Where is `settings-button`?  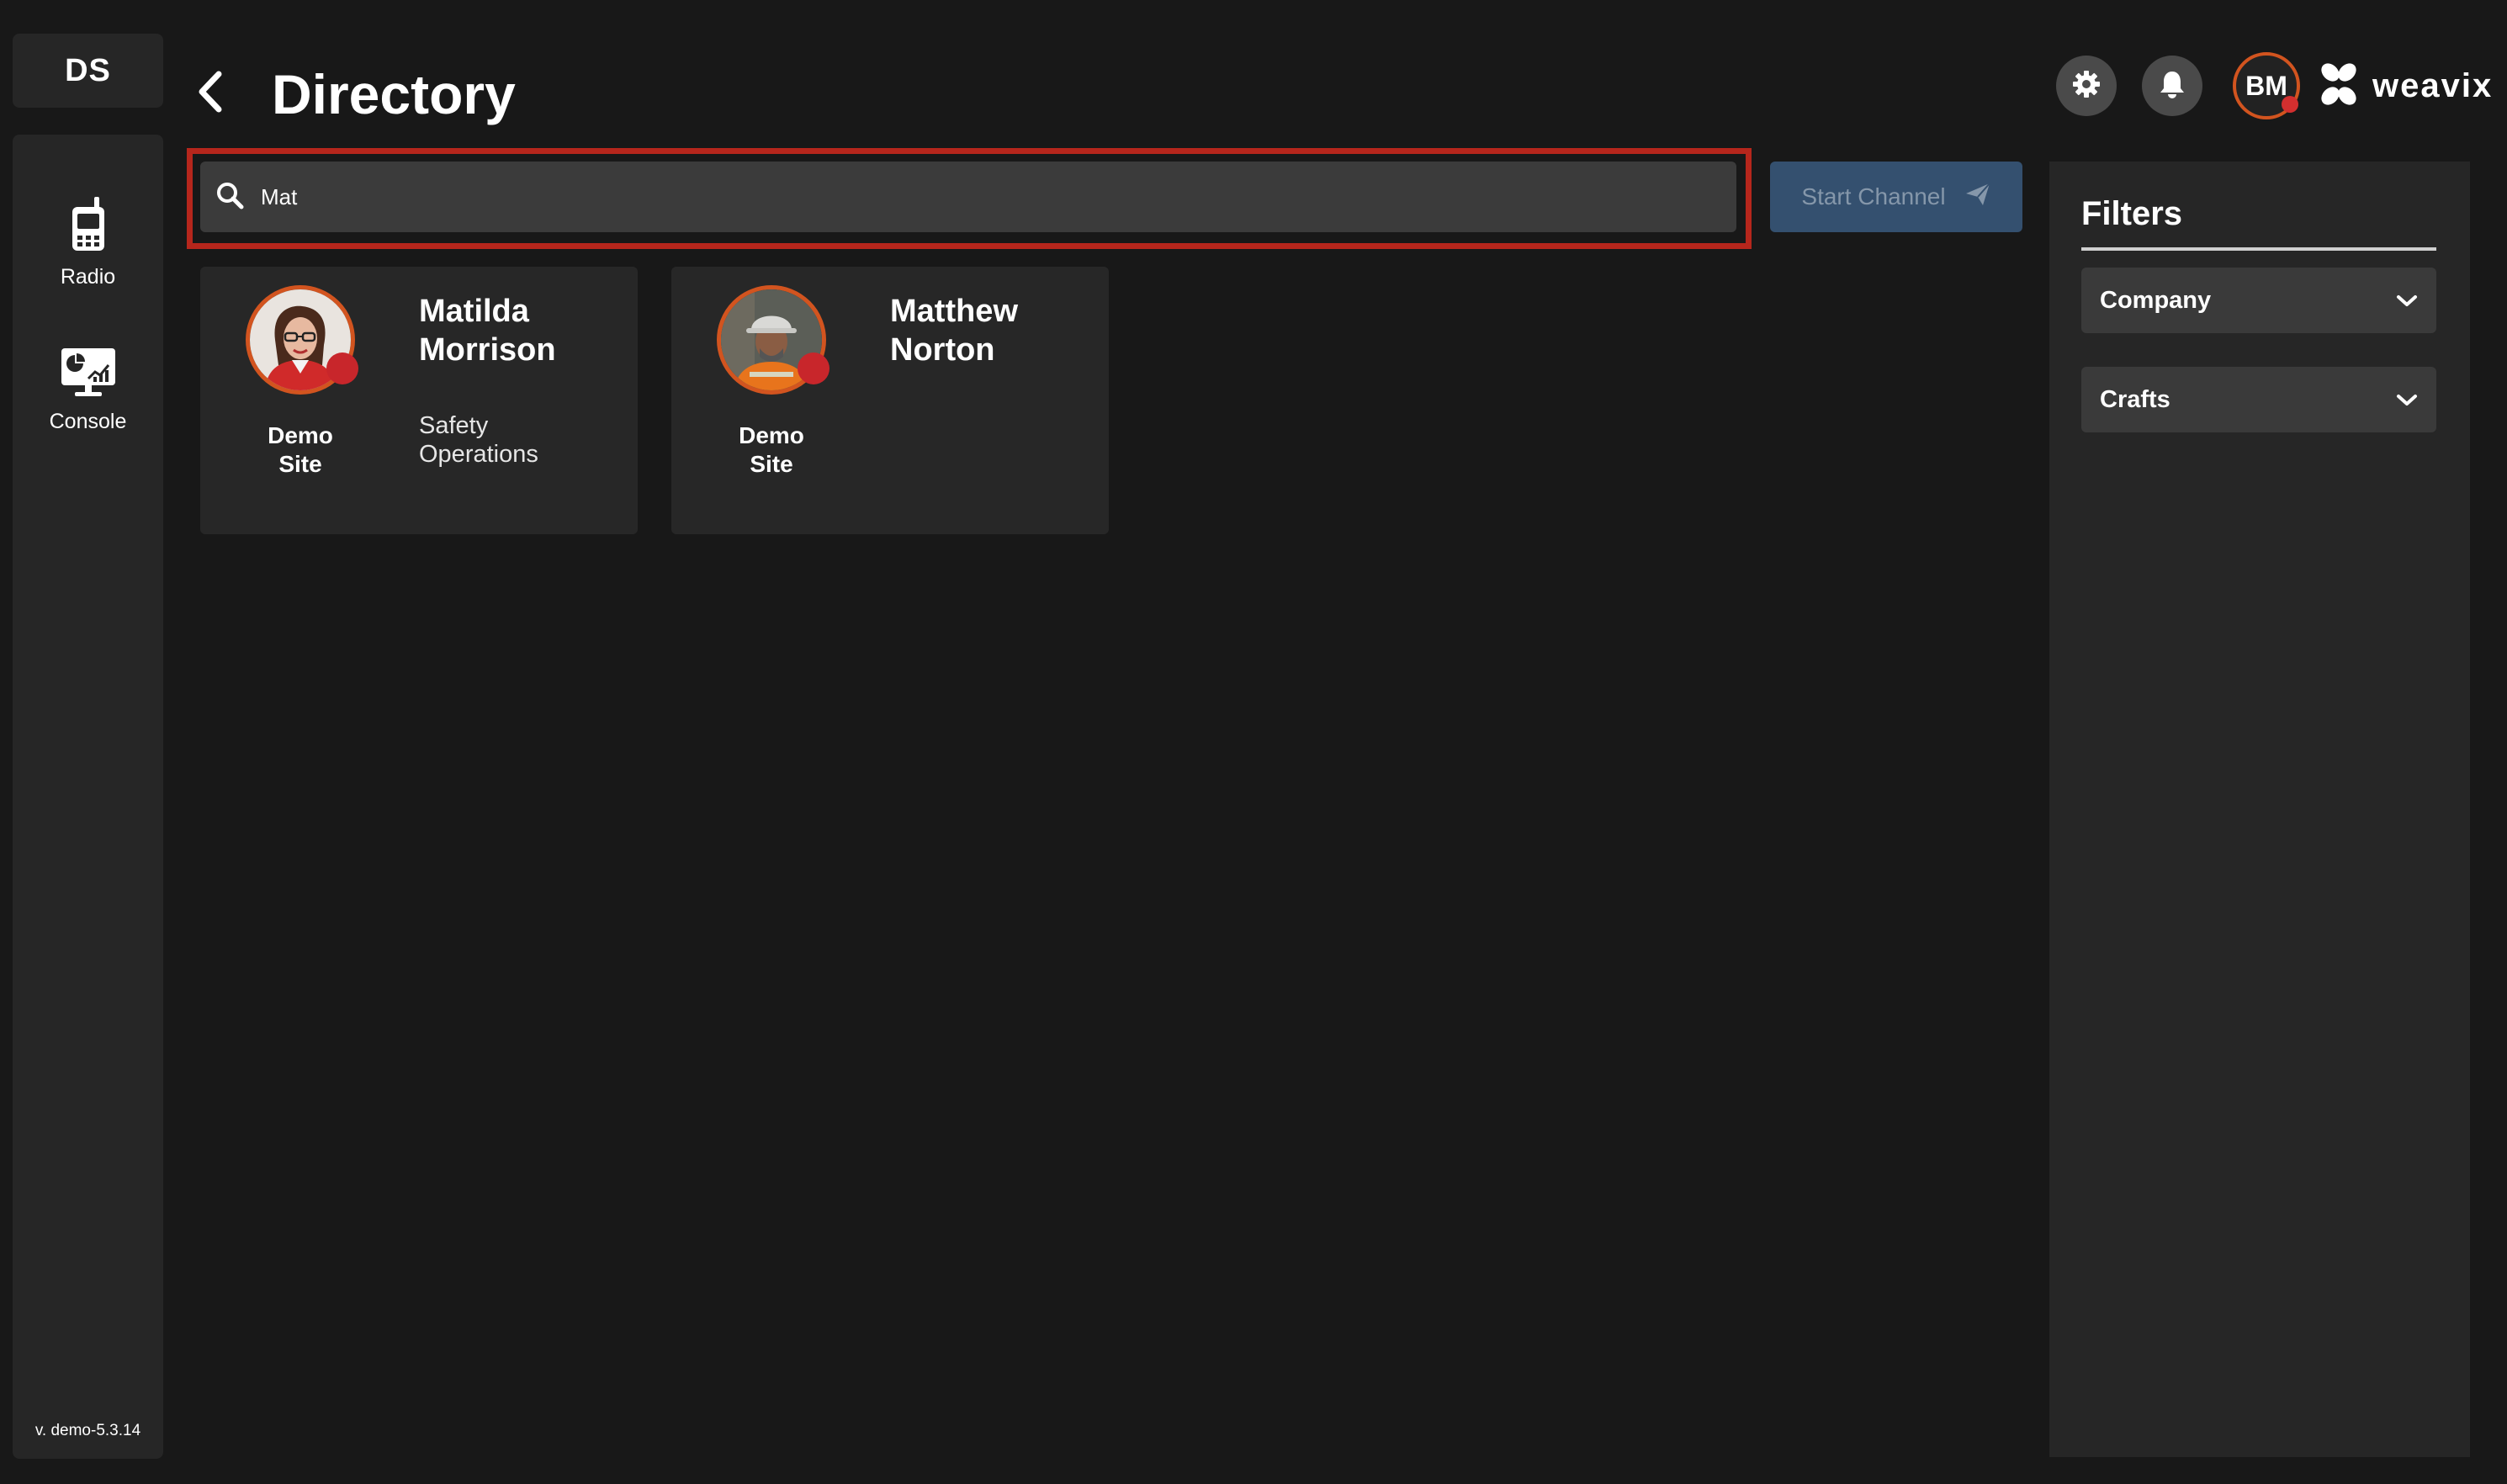 settings-button is located at coordinates (2086, 86).